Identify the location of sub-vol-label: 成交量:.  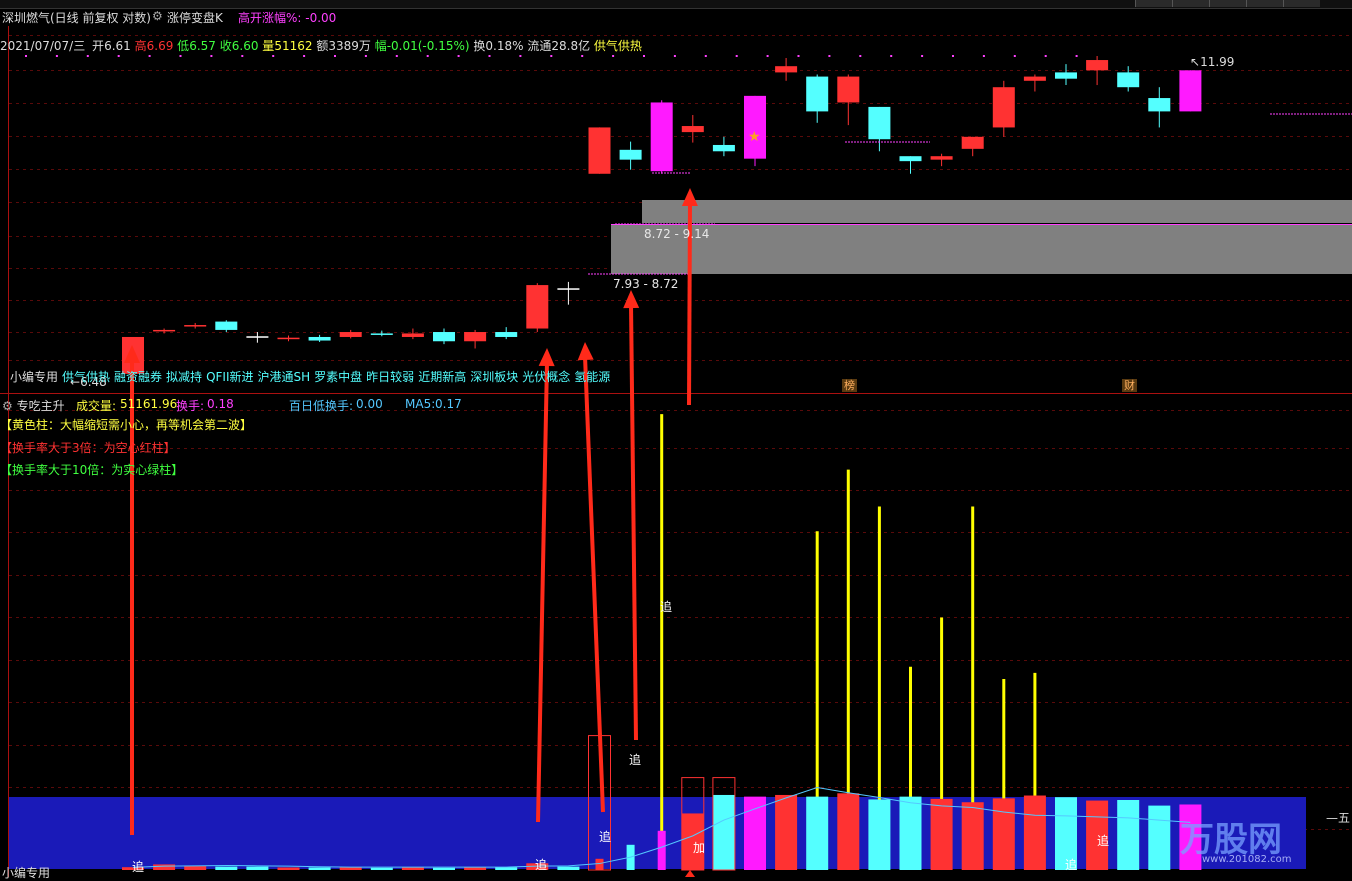
(96, 406).